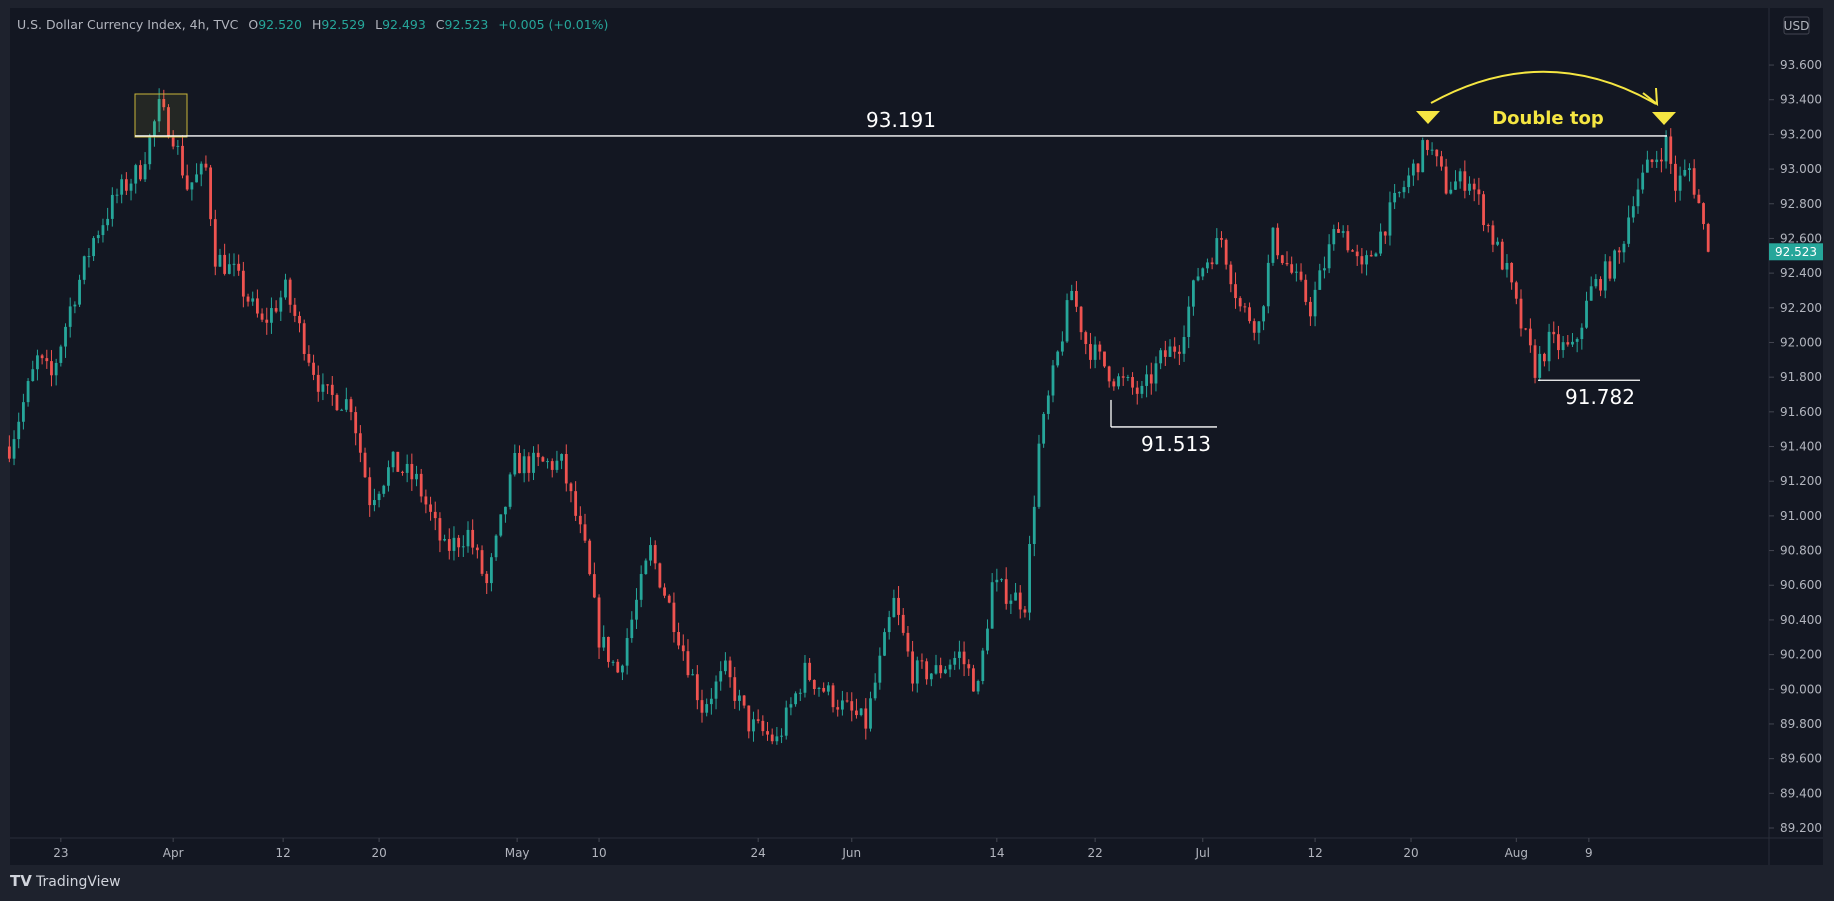  What do you see at coordinates (1801, 204) in the screenshot?
I see `price-tick-label: 92.800` at bounding box center [1801, 204].